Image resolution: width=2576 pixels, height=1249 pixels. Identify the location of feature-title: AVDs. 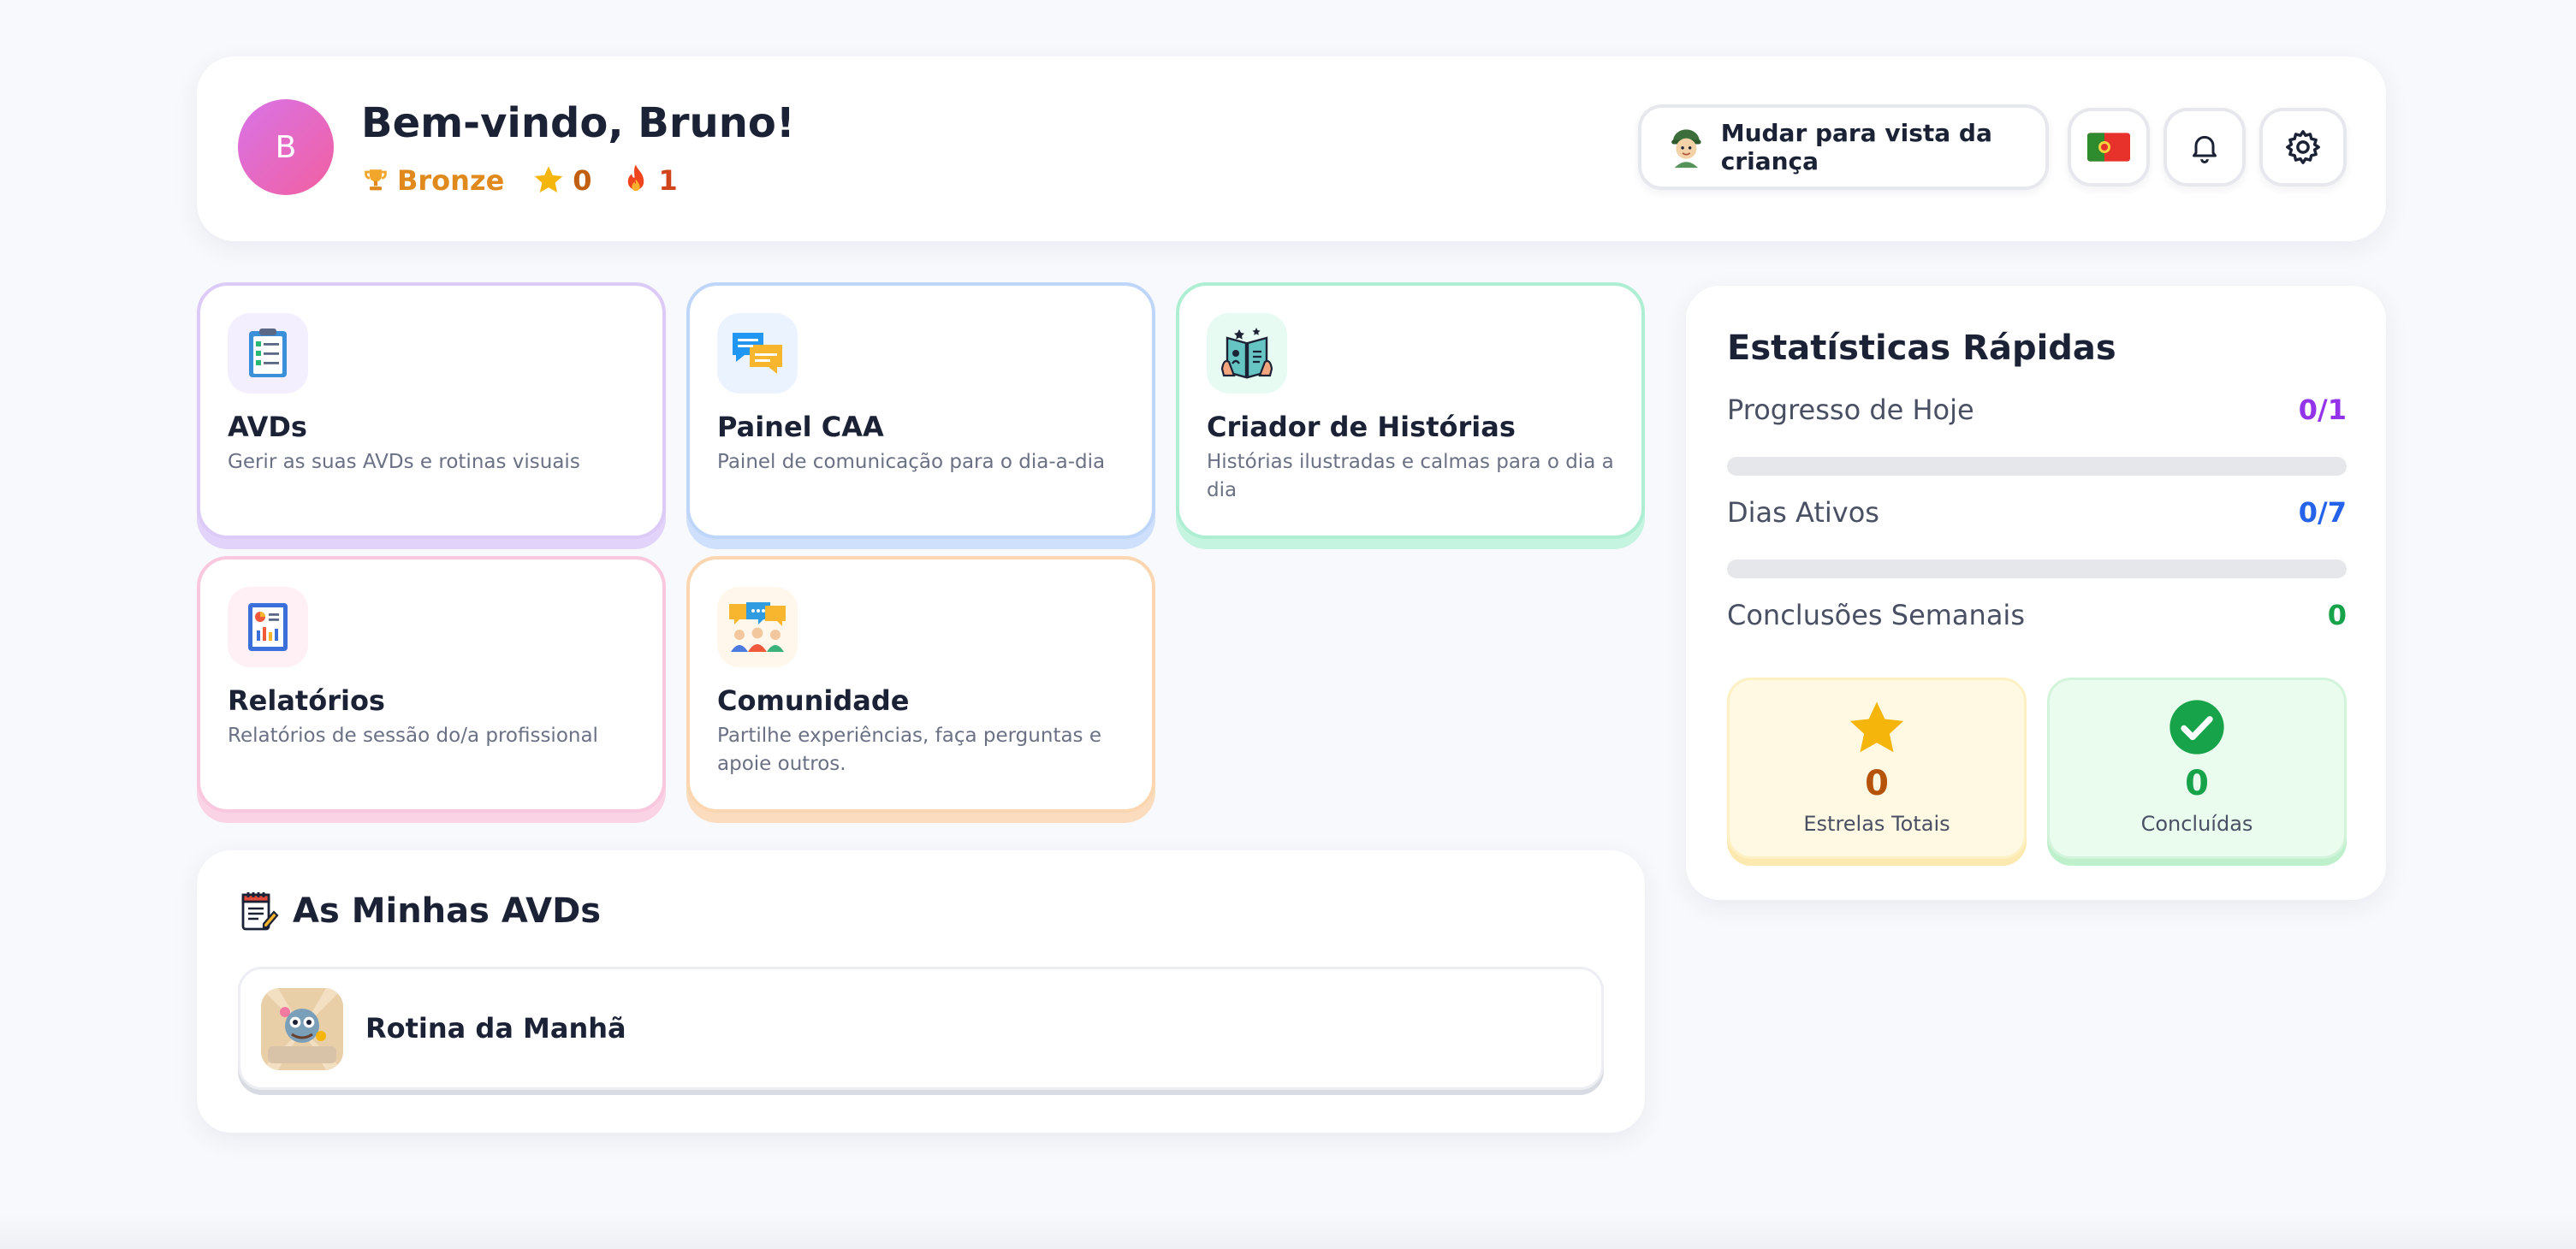
(267, 427).